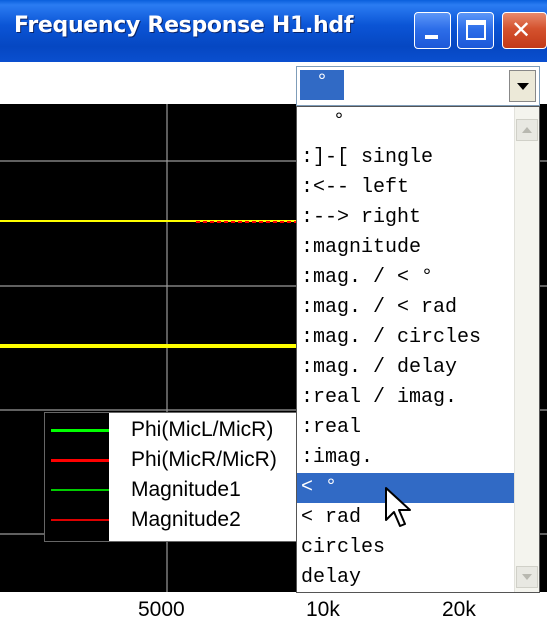 This screenshot has width=547, height=639. I want to click on dropdown-option: :magnitude, so click(406, 248).